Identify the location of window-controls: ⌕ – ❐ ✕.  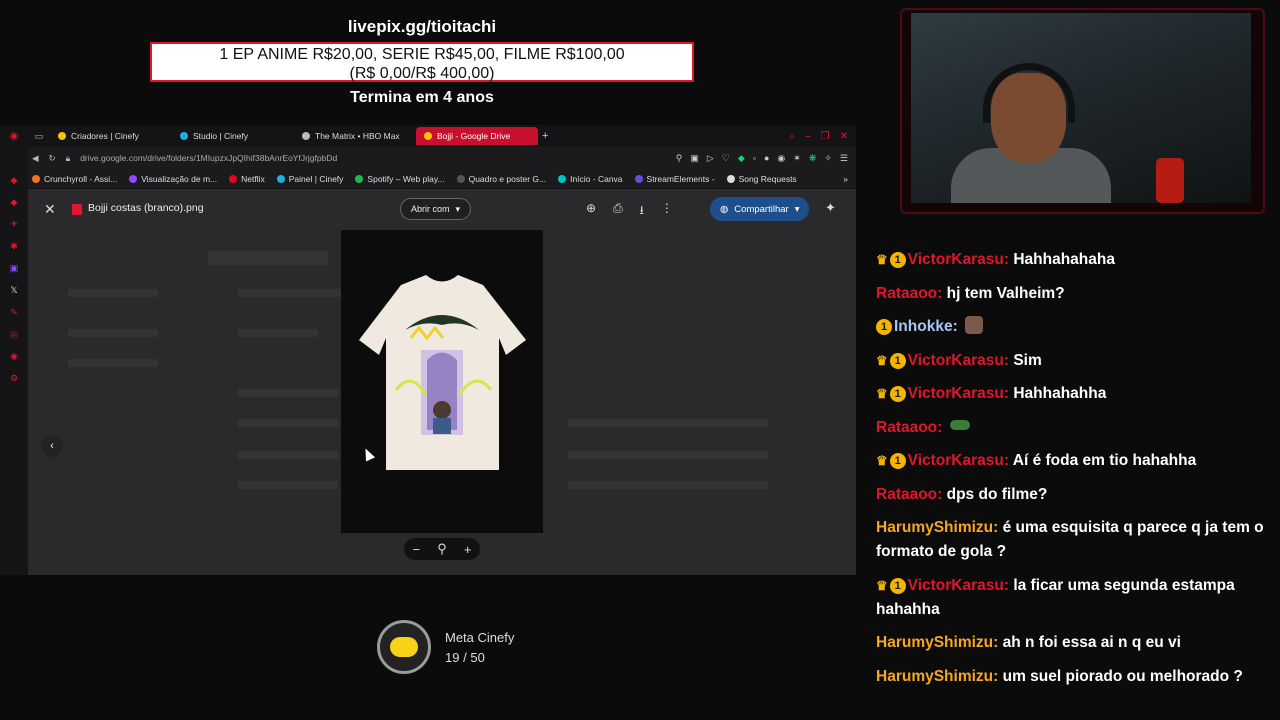
(822, 136).